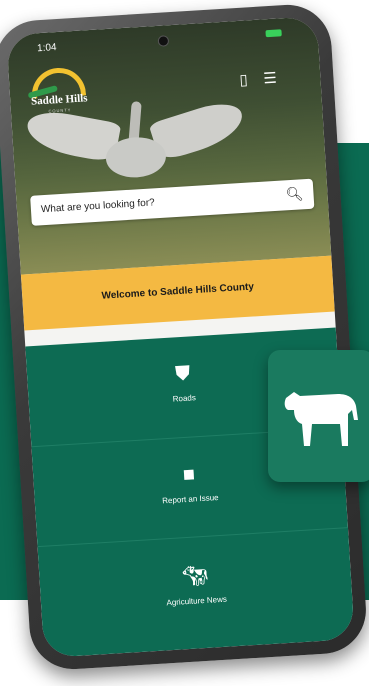 Image resolution: width=369 pixels, height=686 pixels. Describe the element at coordinates (273, 33) in the screenshot. I see `battery-icon` at that location.